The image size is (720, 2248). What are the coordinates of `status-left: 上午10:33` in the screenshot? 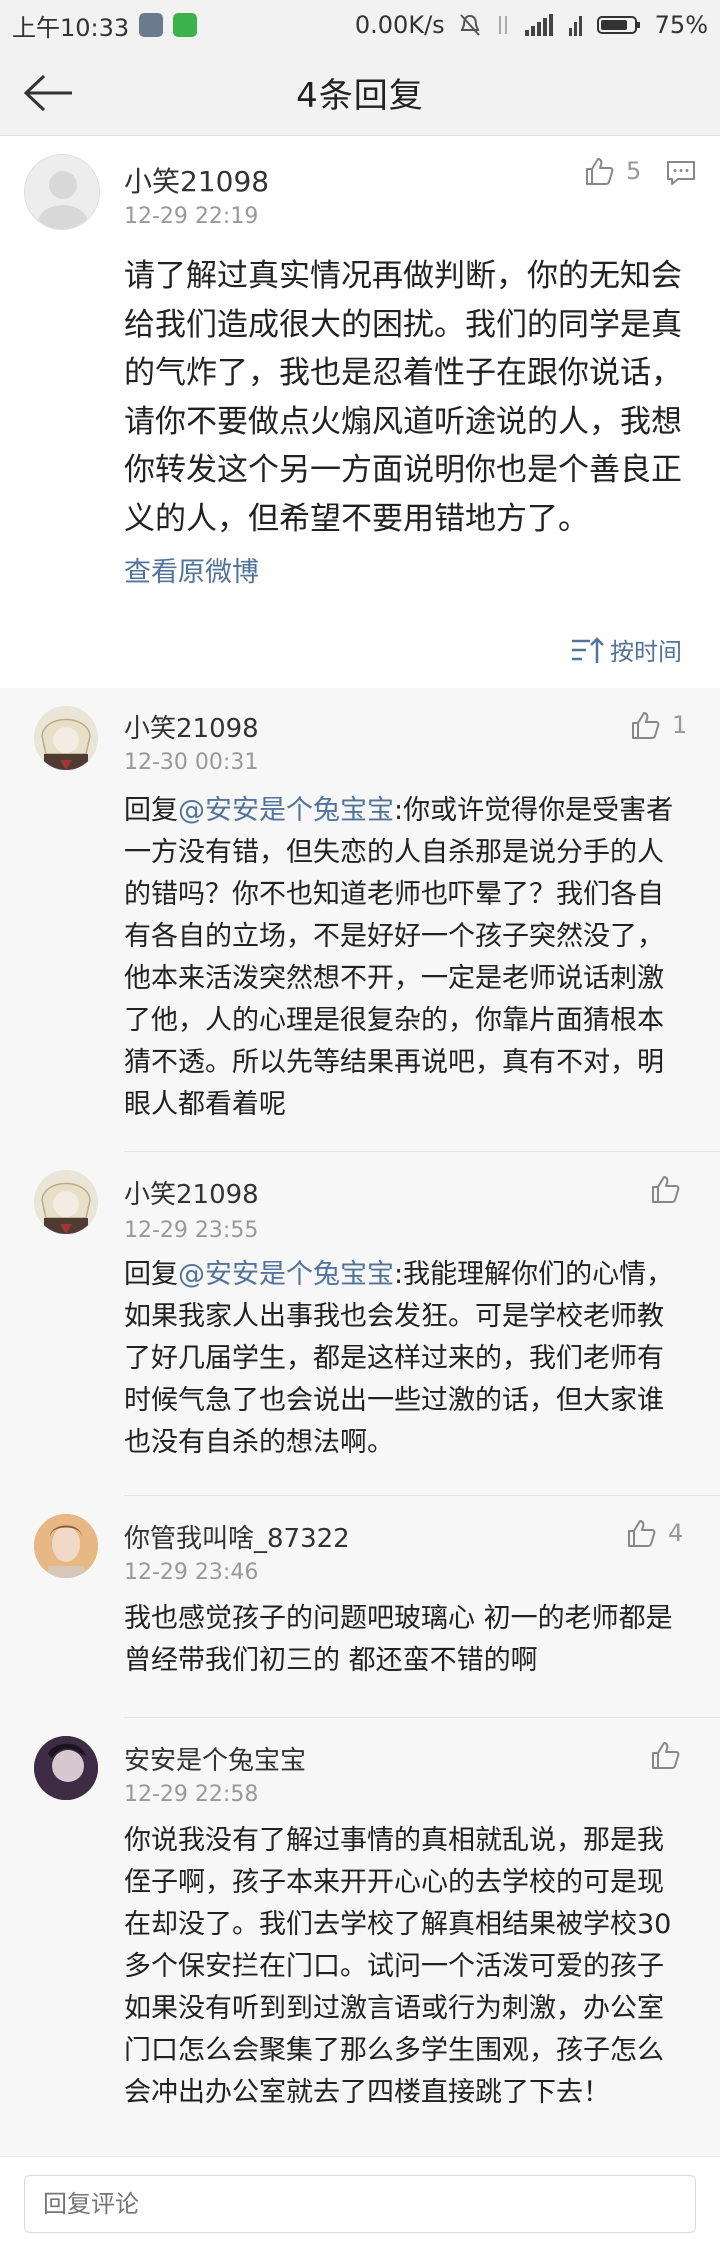 It's located at (105, 25).